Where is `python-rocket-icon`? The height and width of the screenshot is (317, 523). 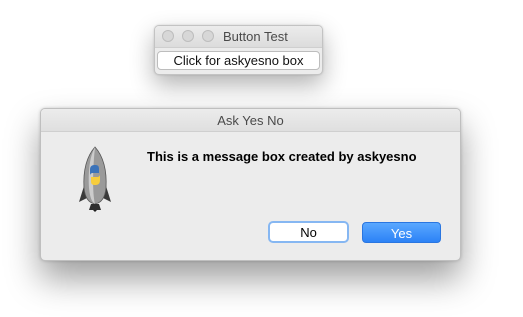 python-rocket-icon is located at coordinates (95, 179).